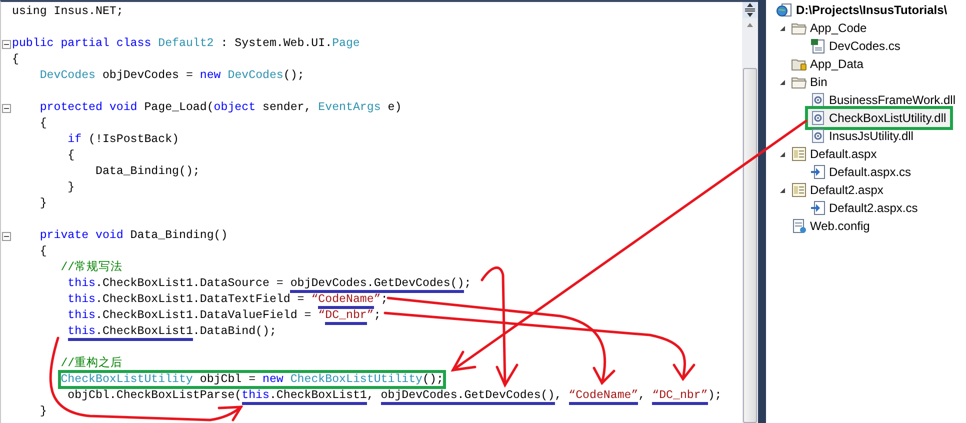 The width and height of the screenshot is (966, 423). What do you see at coordinates (838, 190) in the screenshot?
I see `tree-item: Default2.aspx` at bounding box center [838, 190].